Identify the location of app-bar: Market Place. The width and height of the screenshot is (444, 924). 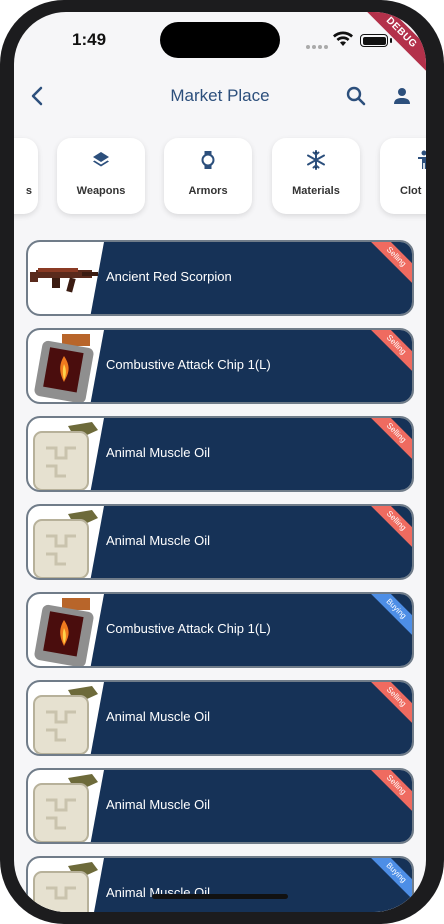
(220, 96).